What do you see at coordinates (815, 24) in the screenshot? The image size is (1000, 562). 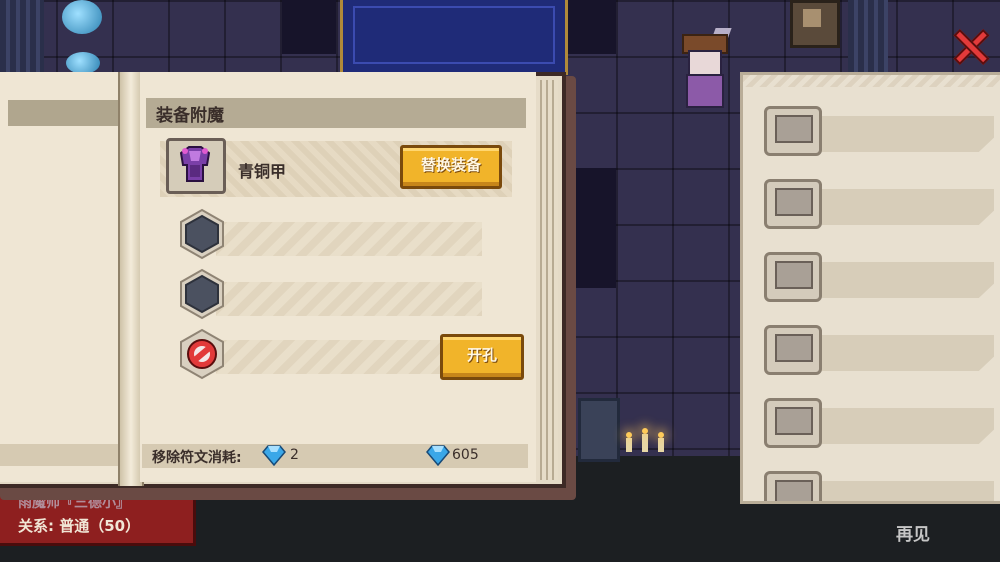 I see `crate` at bounding box center [815, 24].